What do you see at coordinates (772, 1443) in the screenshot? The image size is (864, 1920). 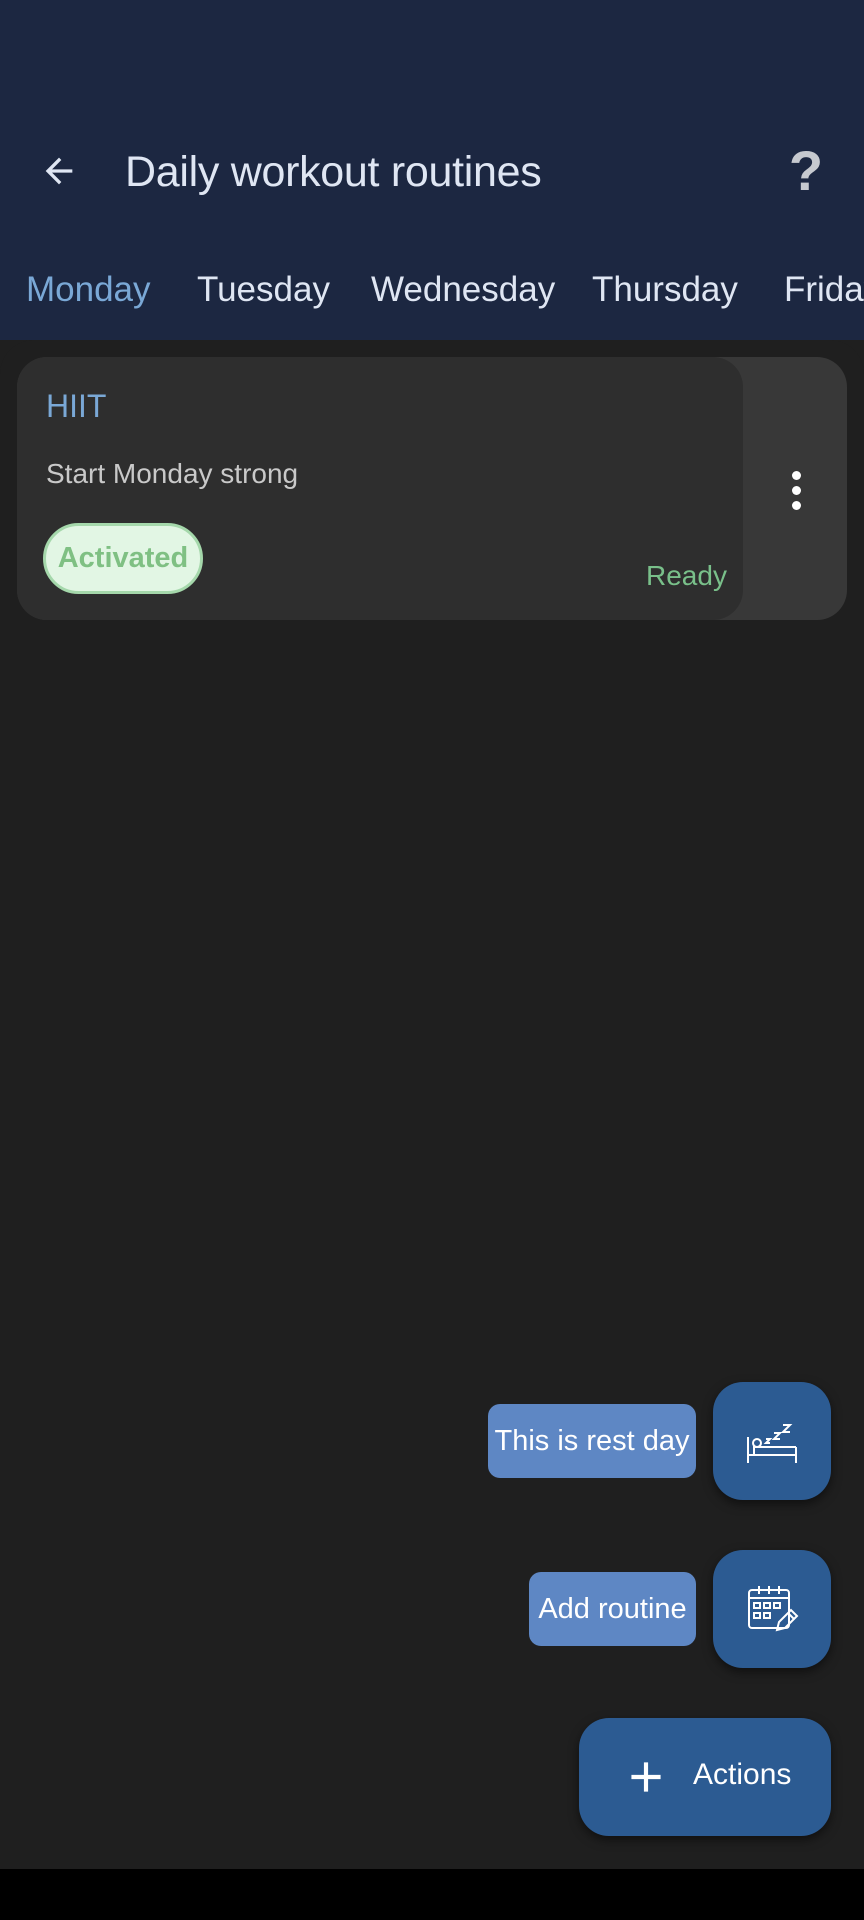 I see `bed-sleep-icon` at bounding box center [772, 1443].